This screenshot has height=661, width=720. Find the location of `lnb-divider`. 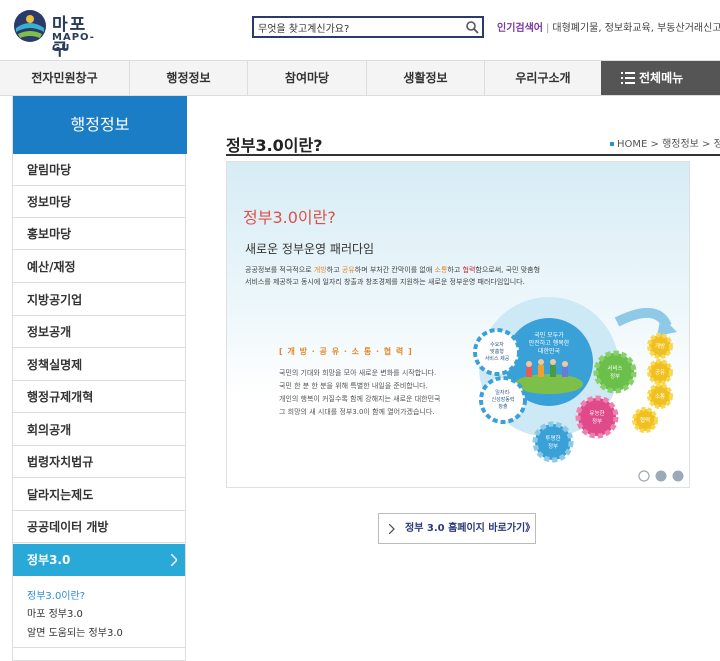

lnb-divider is located at coordinates (99, 647).